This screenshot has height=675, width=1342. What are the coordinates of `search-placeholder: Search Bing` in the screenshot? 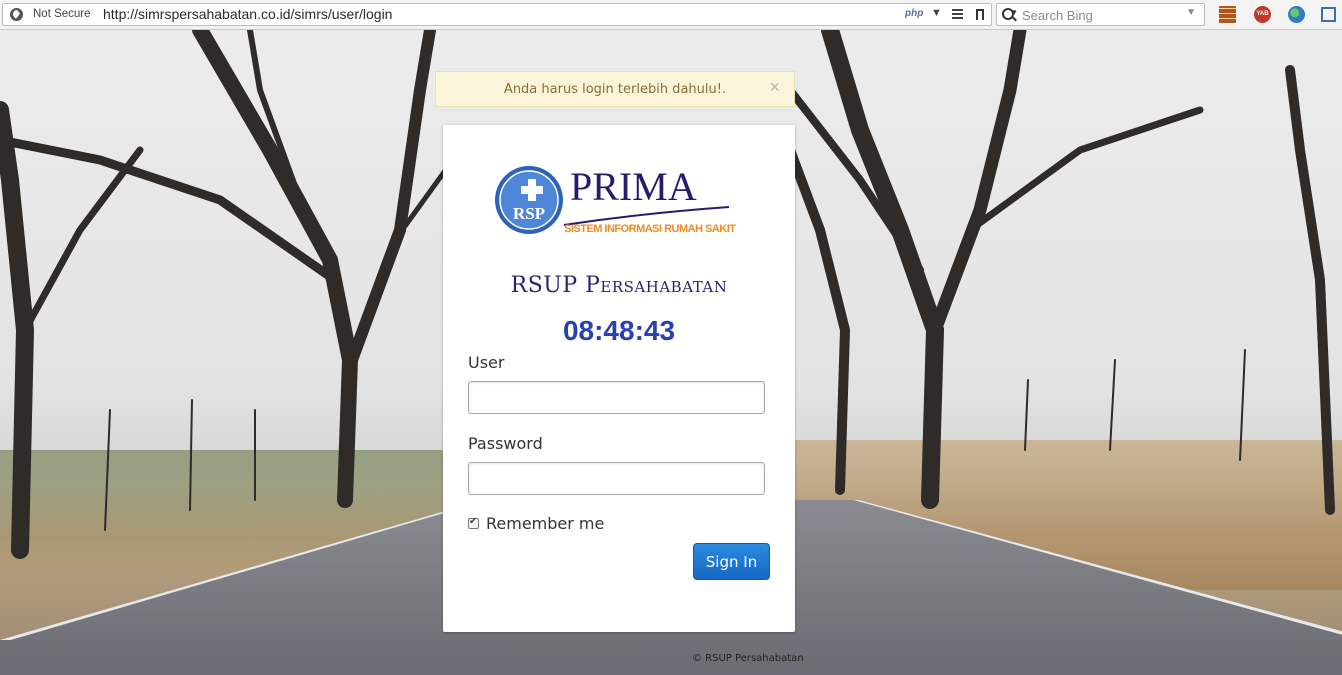 It's located at (1057, 15).